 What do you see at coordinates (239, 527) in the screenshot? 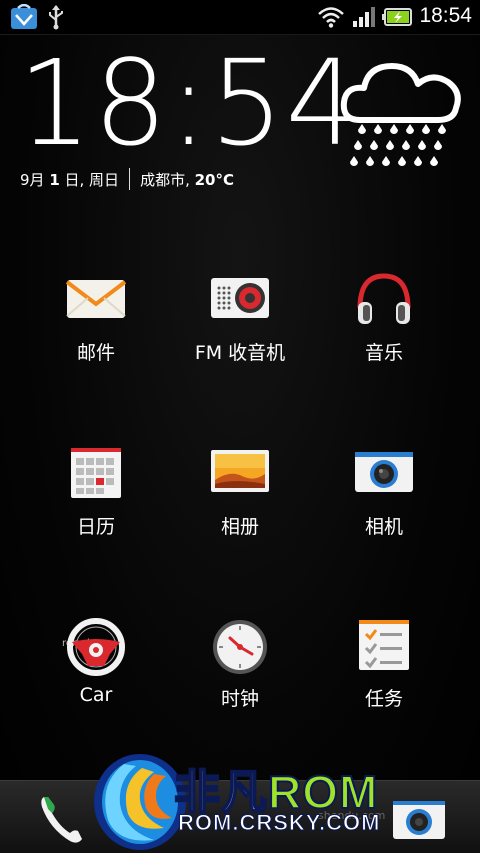
I see `app-label: 相册` at bounding box center [239, 527].